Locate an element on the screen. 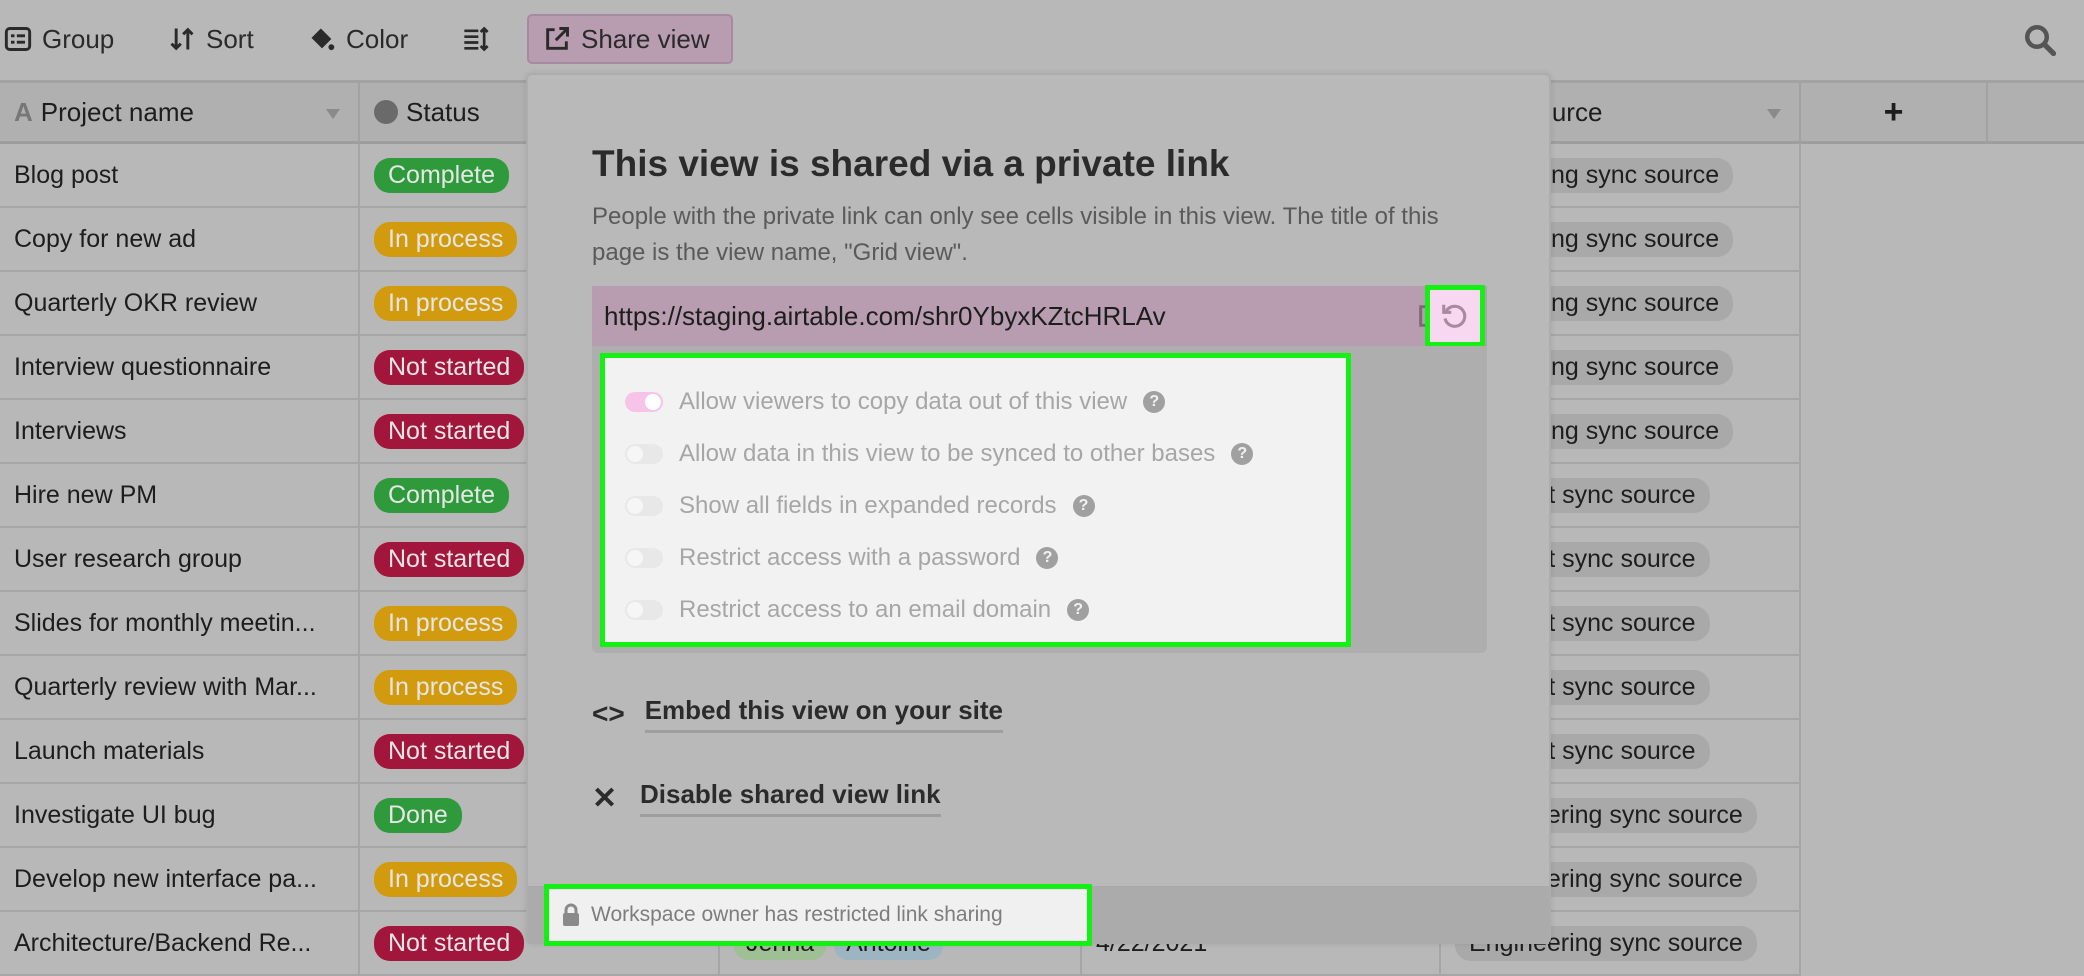 Image resolution: width=2084 pixels, height=976 pixels. project-name-cell: Launch materials is located at coordinates (180, 751).